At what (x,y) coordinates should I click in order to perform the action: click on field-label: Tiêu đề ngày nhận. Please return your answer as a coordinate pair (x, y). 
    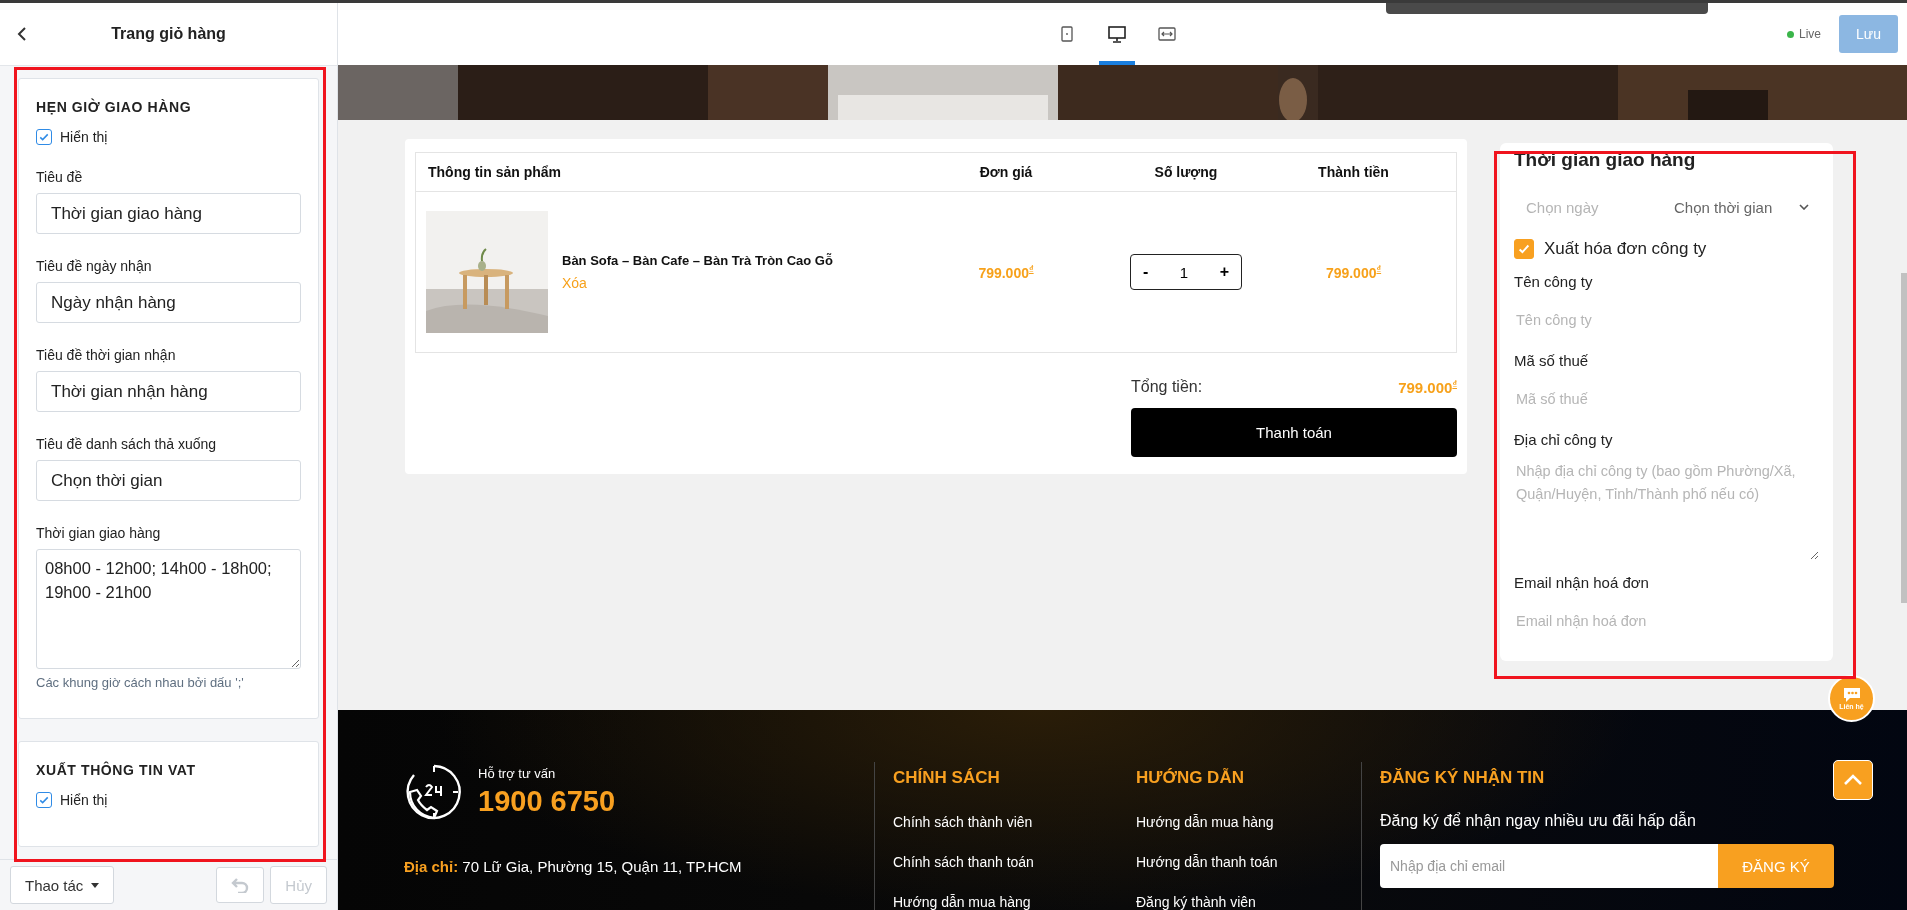
    Looking at the image, I should click on (94, 266).